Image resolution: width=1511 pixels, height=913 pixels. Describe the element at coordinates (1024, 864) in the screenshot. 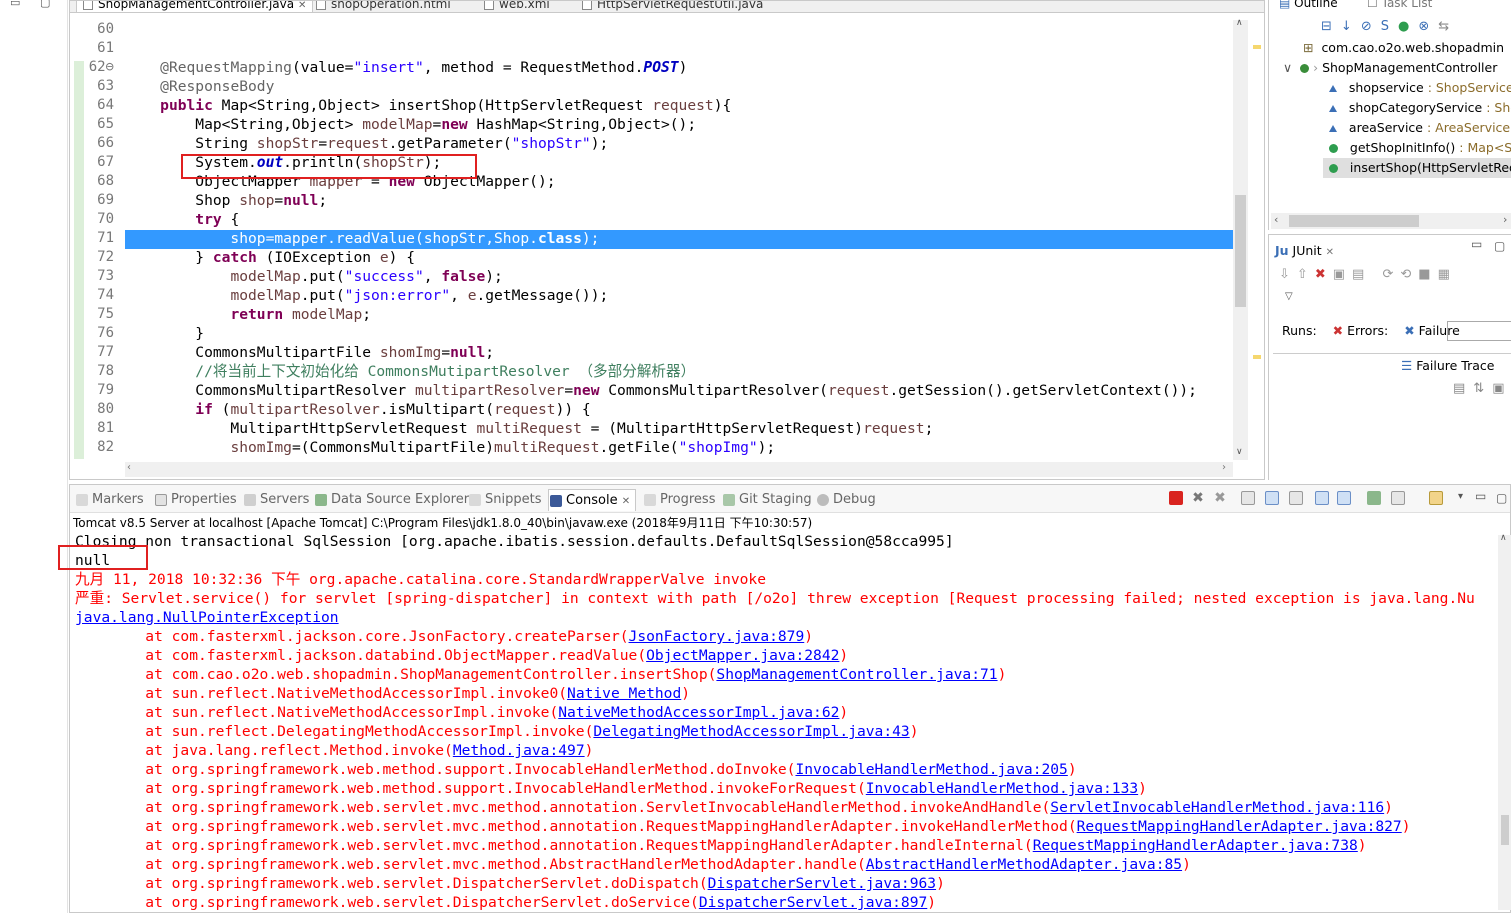

I see `source-link: AbstractHandlerMethodAdapter.java:85` at that location.